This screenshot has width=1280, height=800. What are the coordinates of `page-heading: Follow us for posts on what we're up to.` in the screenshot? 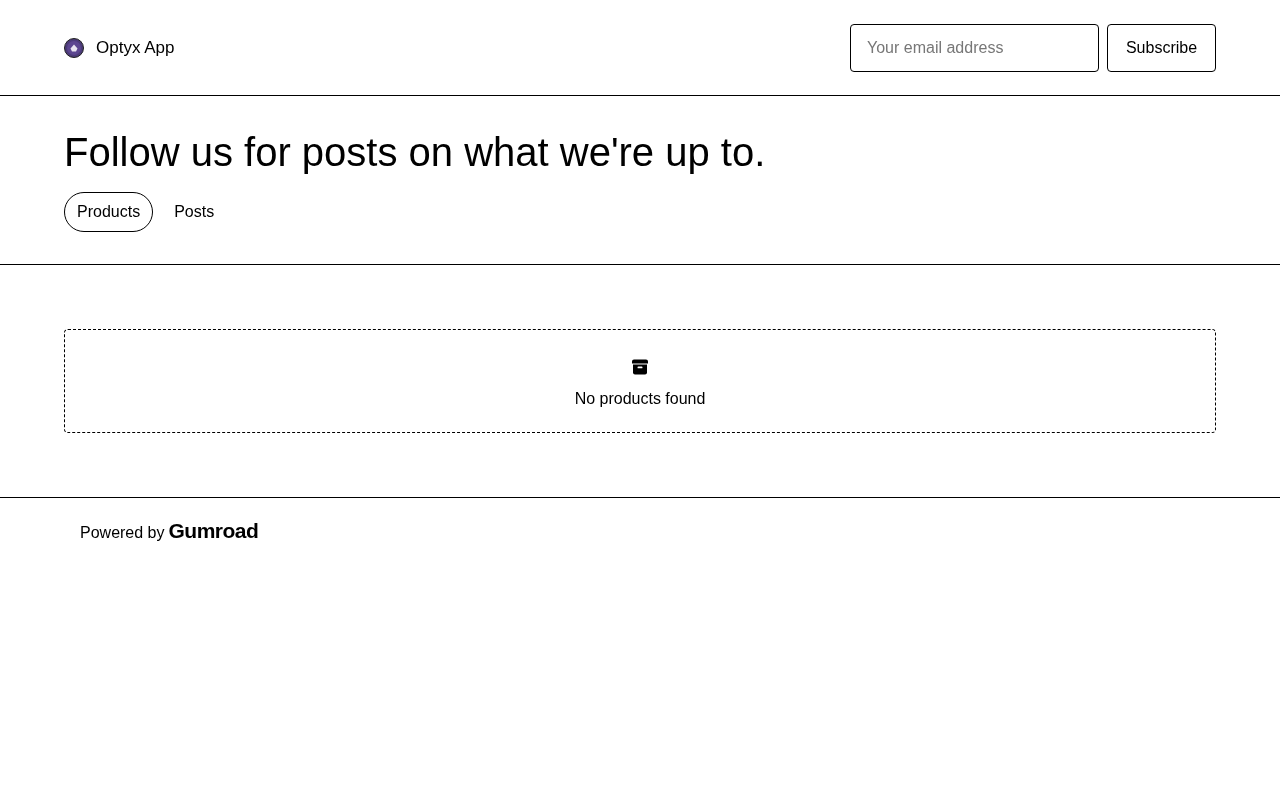 It's located at (415, 152).